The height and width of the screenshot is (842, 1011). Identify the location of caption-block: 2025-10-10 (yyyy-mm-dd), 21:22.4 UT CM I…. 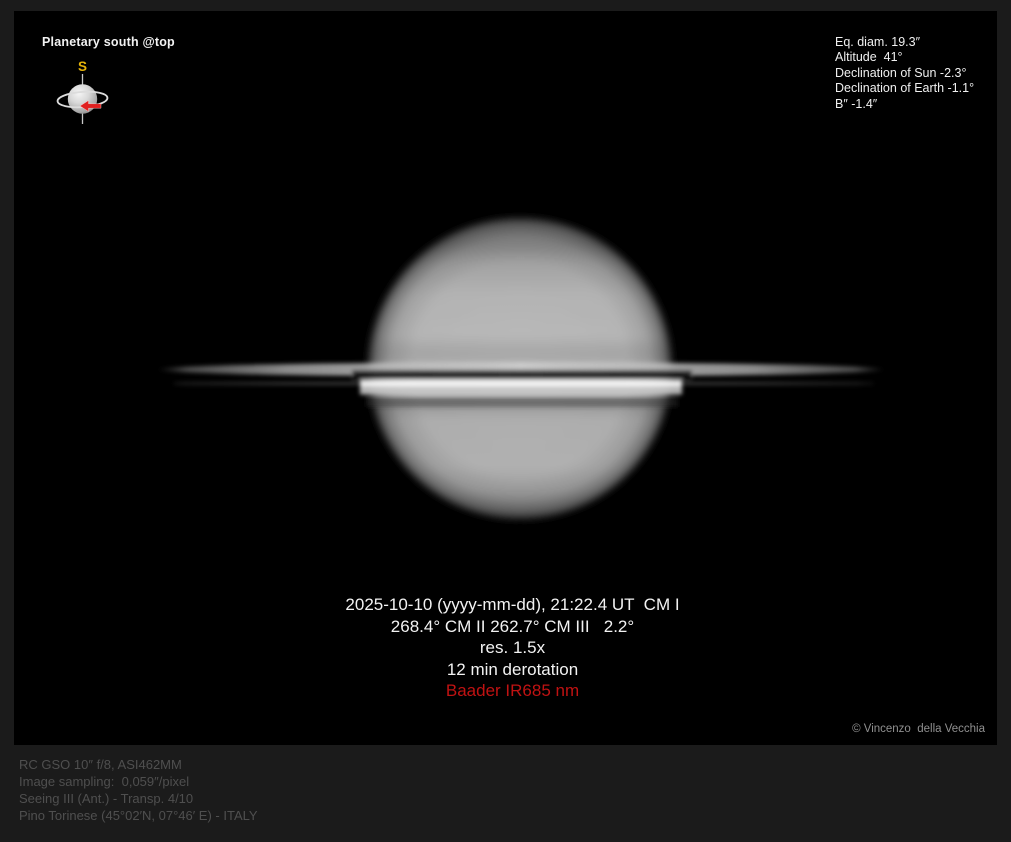
(512, 648).